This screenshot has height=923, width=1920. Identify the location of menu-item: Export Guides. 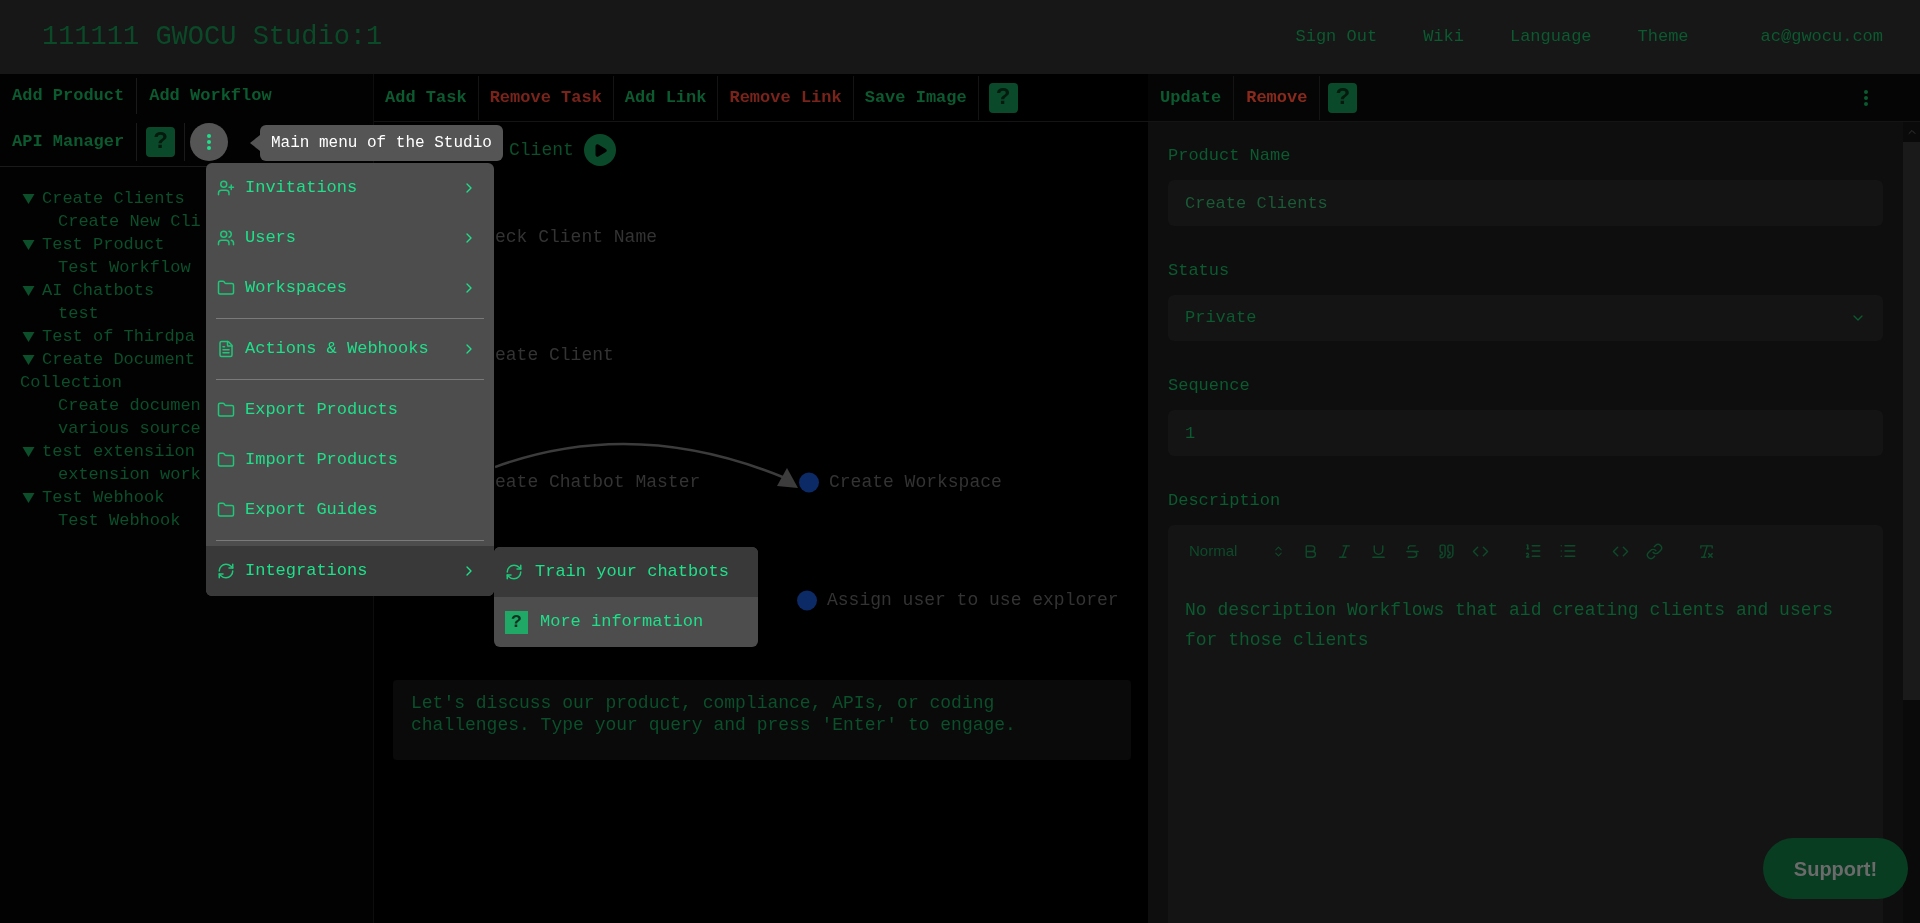
(350, 510).